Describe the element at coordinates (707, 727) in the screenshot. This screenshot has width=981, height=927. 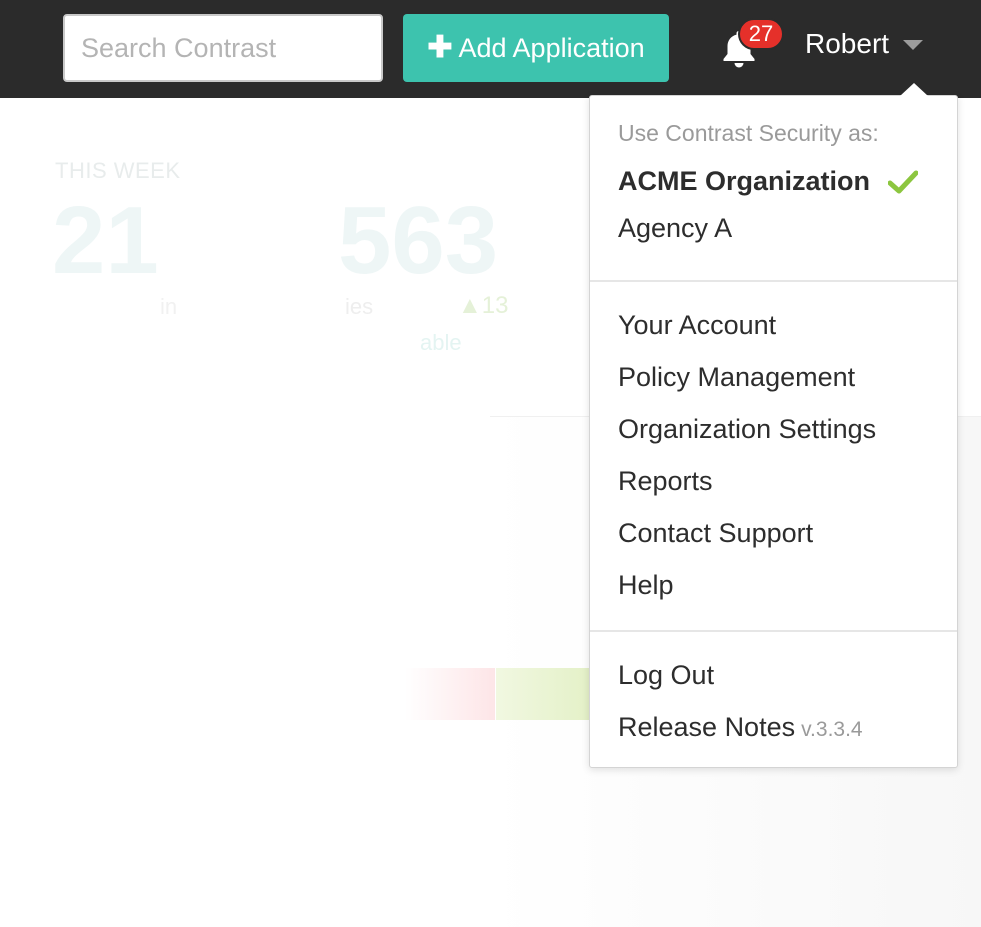
I see `release-notes-label: Release Notes` at that location.